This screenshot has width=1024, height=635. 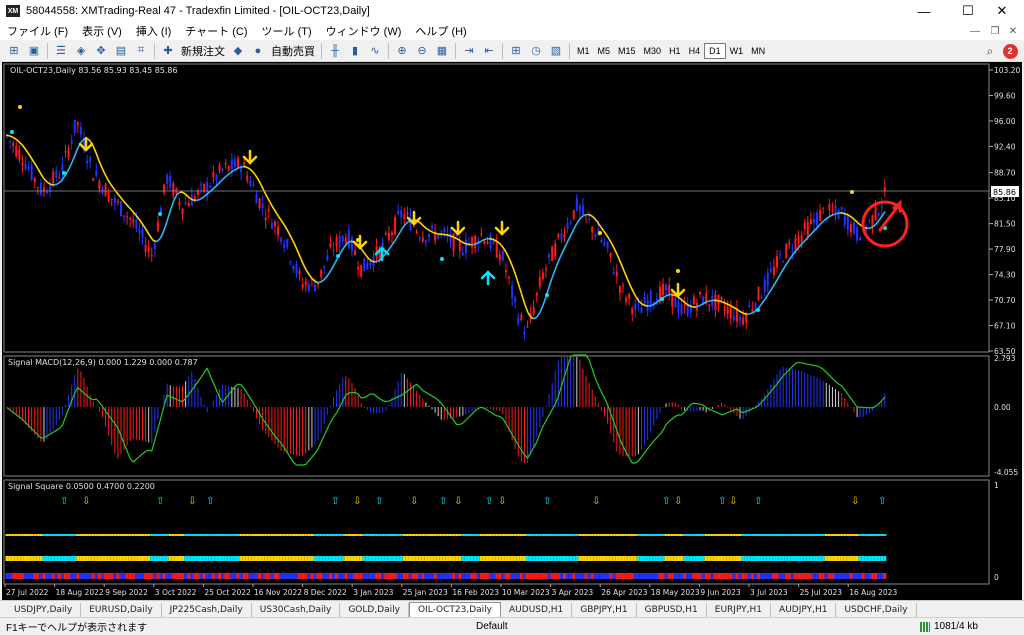 I want to click on auto-trading-button: 自動売買, so click(x=293, y=51).